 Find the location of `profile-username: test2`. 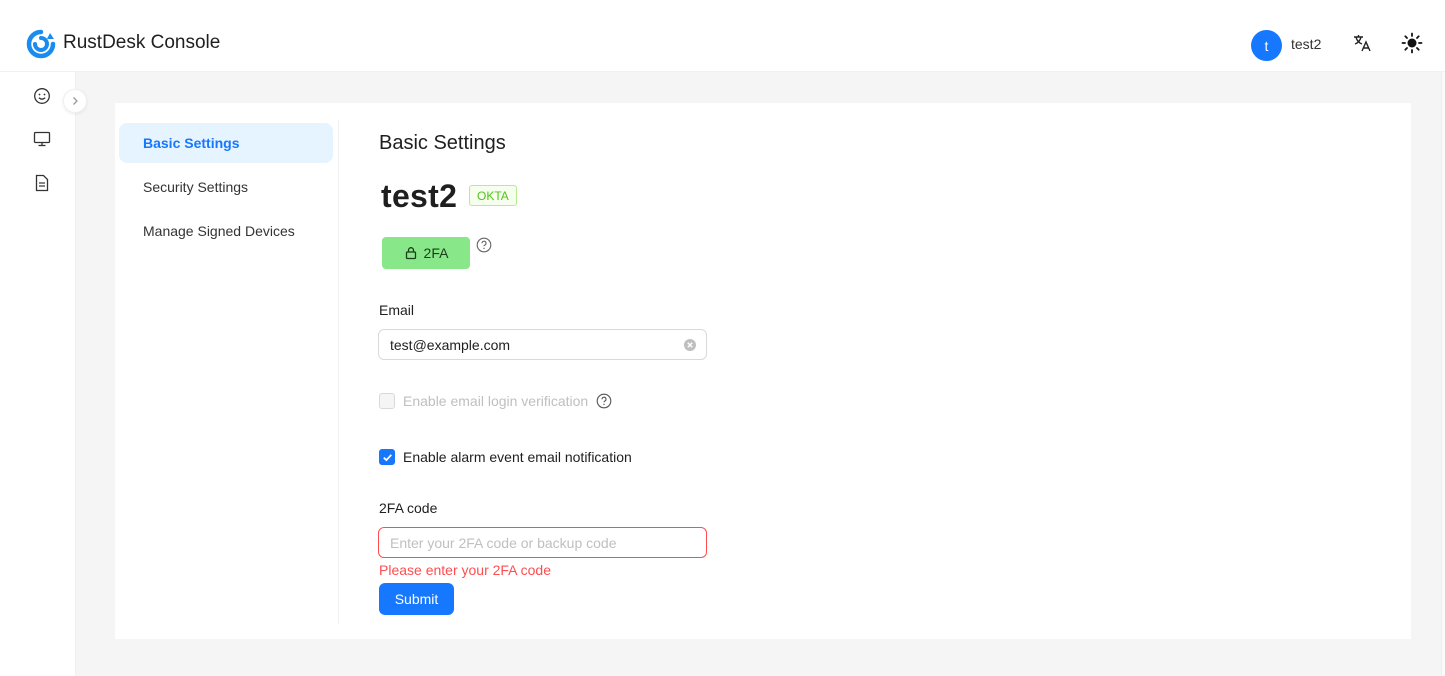

profile-username: test2 is located at coordinates (419, 196).